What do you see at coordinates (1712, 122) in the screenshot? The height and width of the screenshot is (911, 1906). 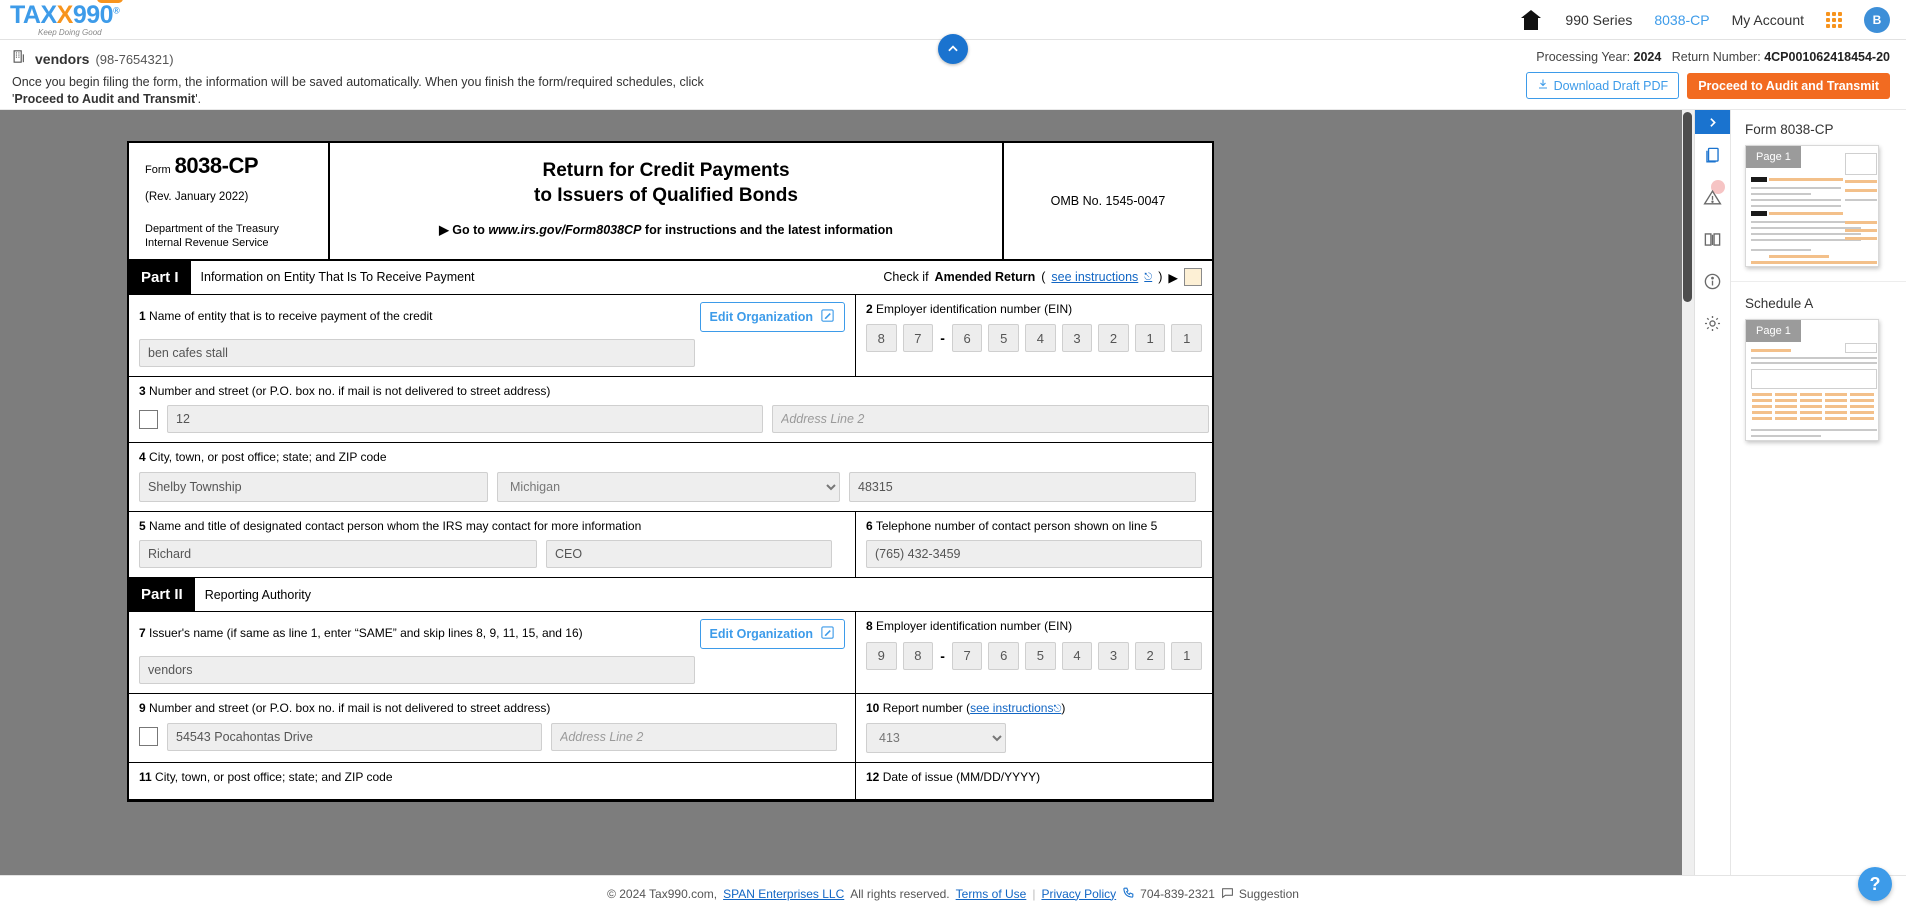 I see `expand-panel-button` at bounding box center [1712, 122].